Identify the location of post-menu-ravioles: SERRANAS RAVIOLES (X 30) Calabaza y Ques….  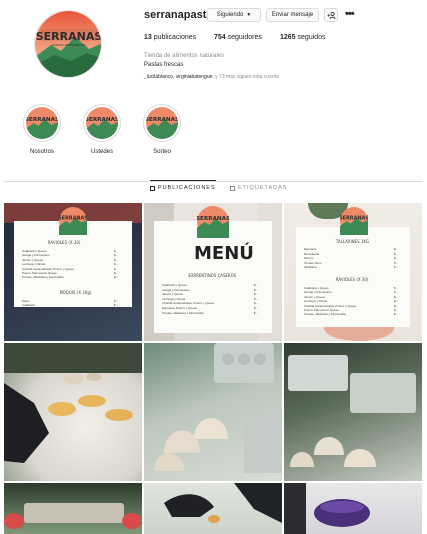
(73, 272).